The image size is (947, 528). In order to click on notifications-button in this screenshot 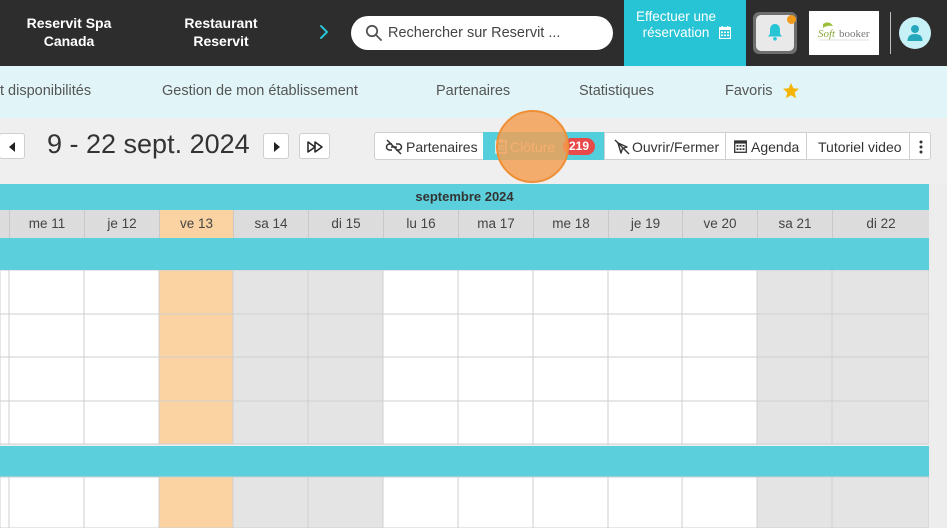, I will do `click(775, 33)`.